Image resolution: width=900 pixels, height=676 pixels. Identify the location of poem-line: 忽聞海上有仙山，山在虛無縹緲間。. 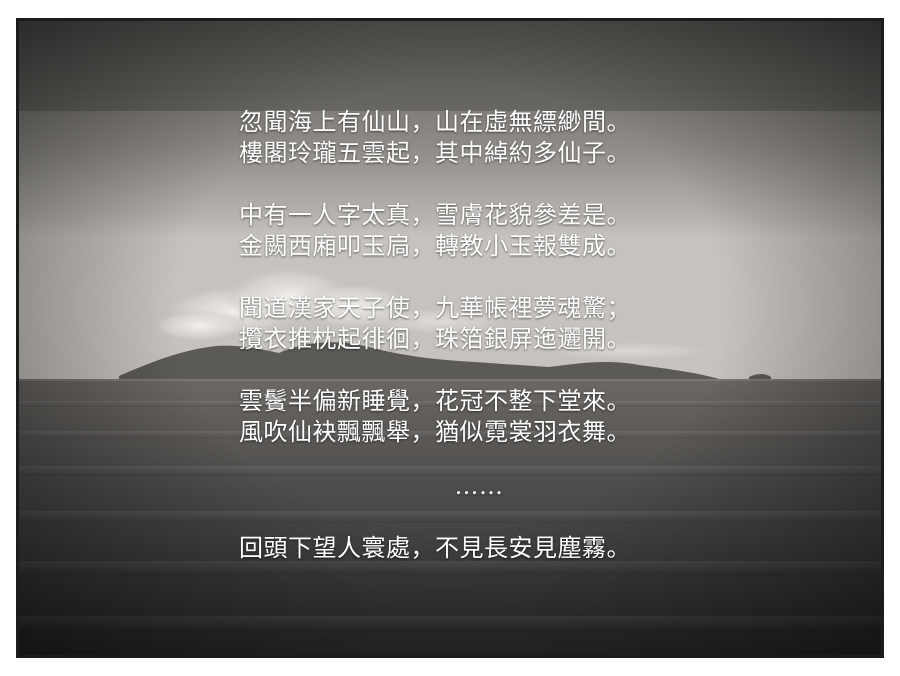
(435, 122).